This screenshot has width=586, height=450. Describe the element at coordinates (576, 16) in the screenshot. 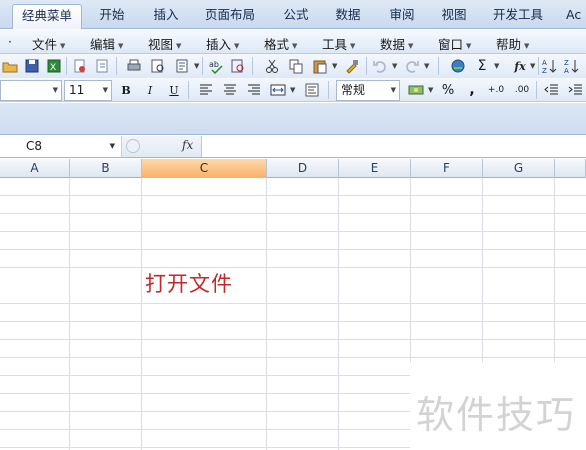

I see `tab-addins: Ac` at that location.